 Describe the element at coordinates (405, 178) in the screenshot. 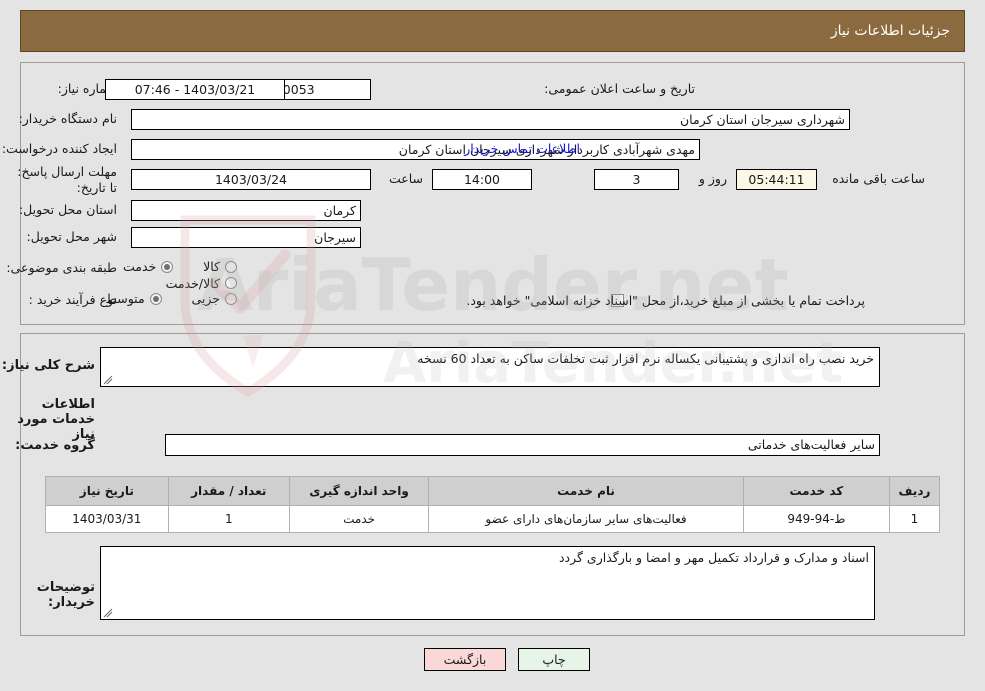

I see `deadline-time-label: ساعت` at that location.